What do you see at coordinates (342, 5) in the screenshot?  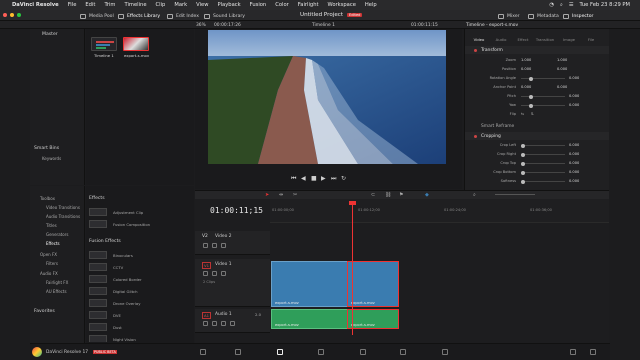 I see `menu-workspace: Workspace` at bounding box center [342, 5].